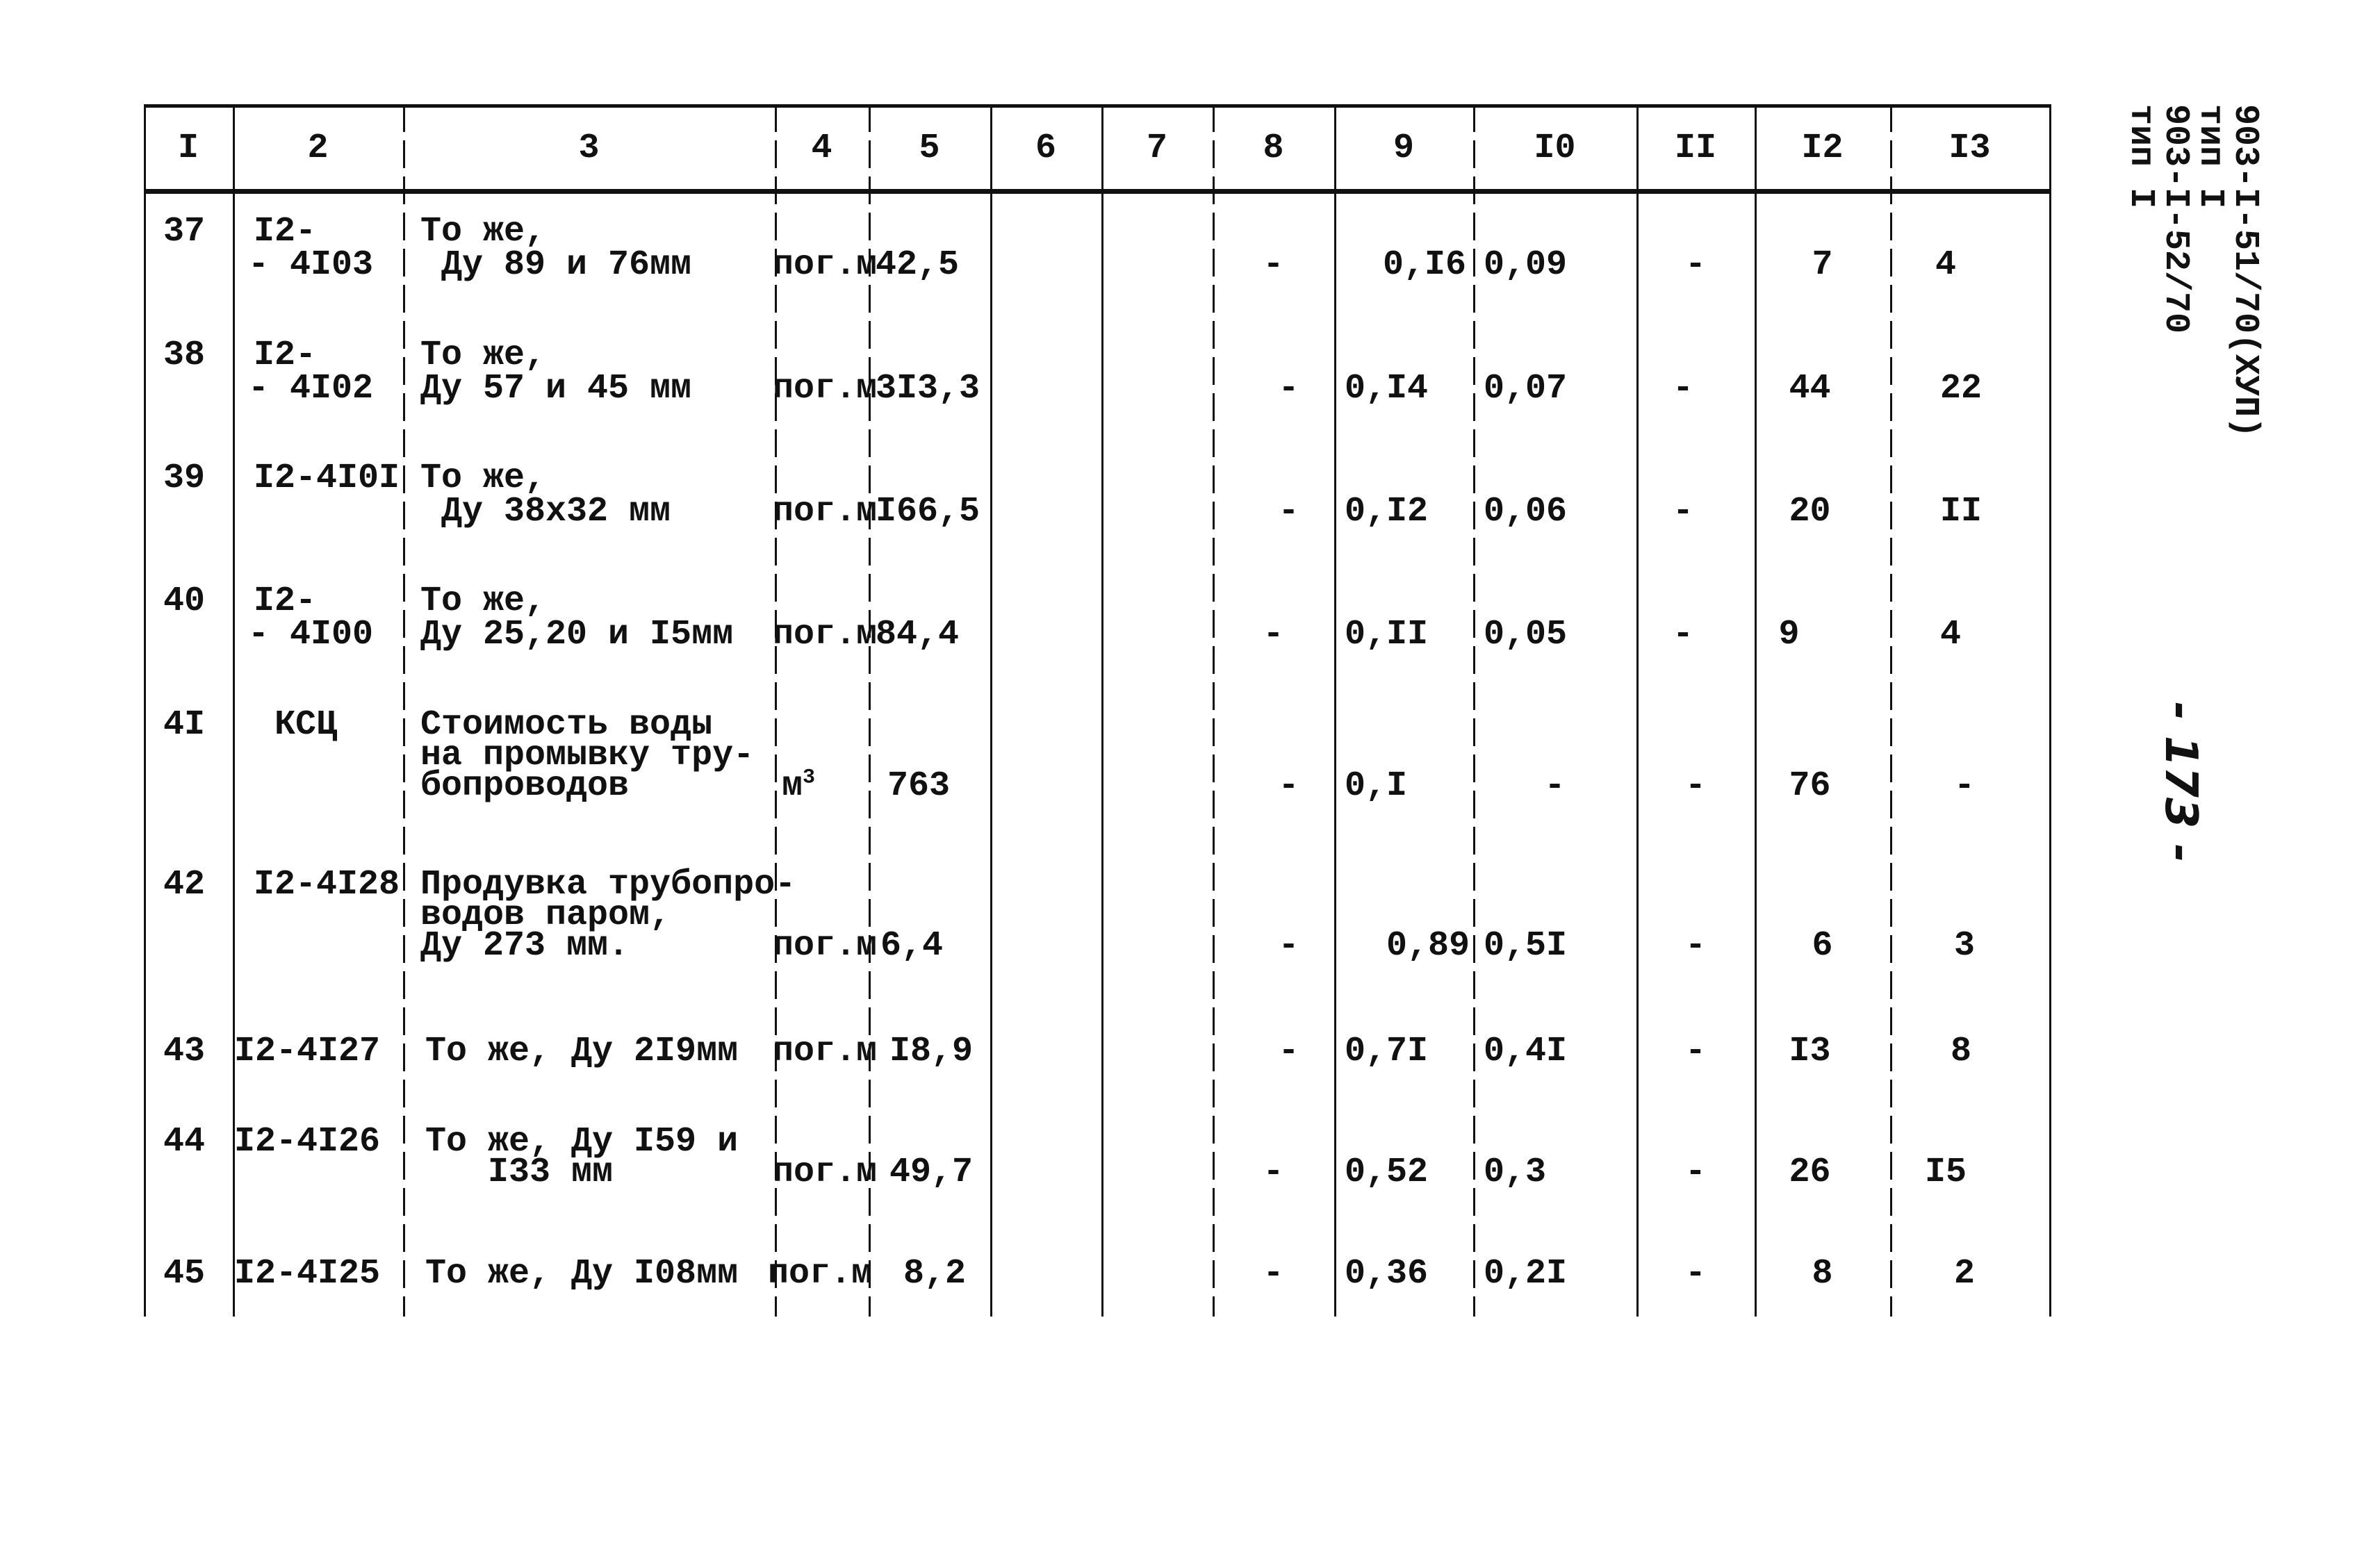 The image size is (2380, 1559). What do you see at coordinates (931, 1172) in the screenshot?
I see `row-quantity: 49,7` at bounding box center [931, 1172].